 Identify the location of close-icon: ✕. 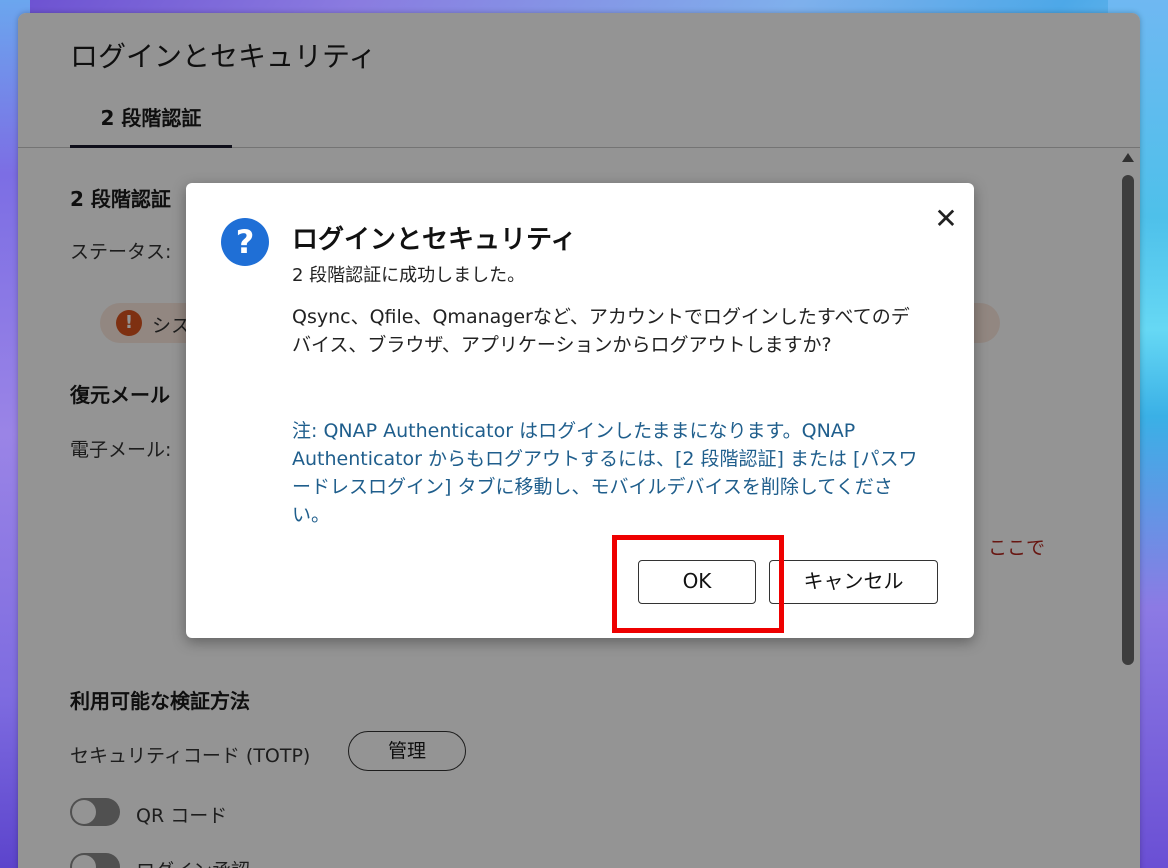
(946, 219).